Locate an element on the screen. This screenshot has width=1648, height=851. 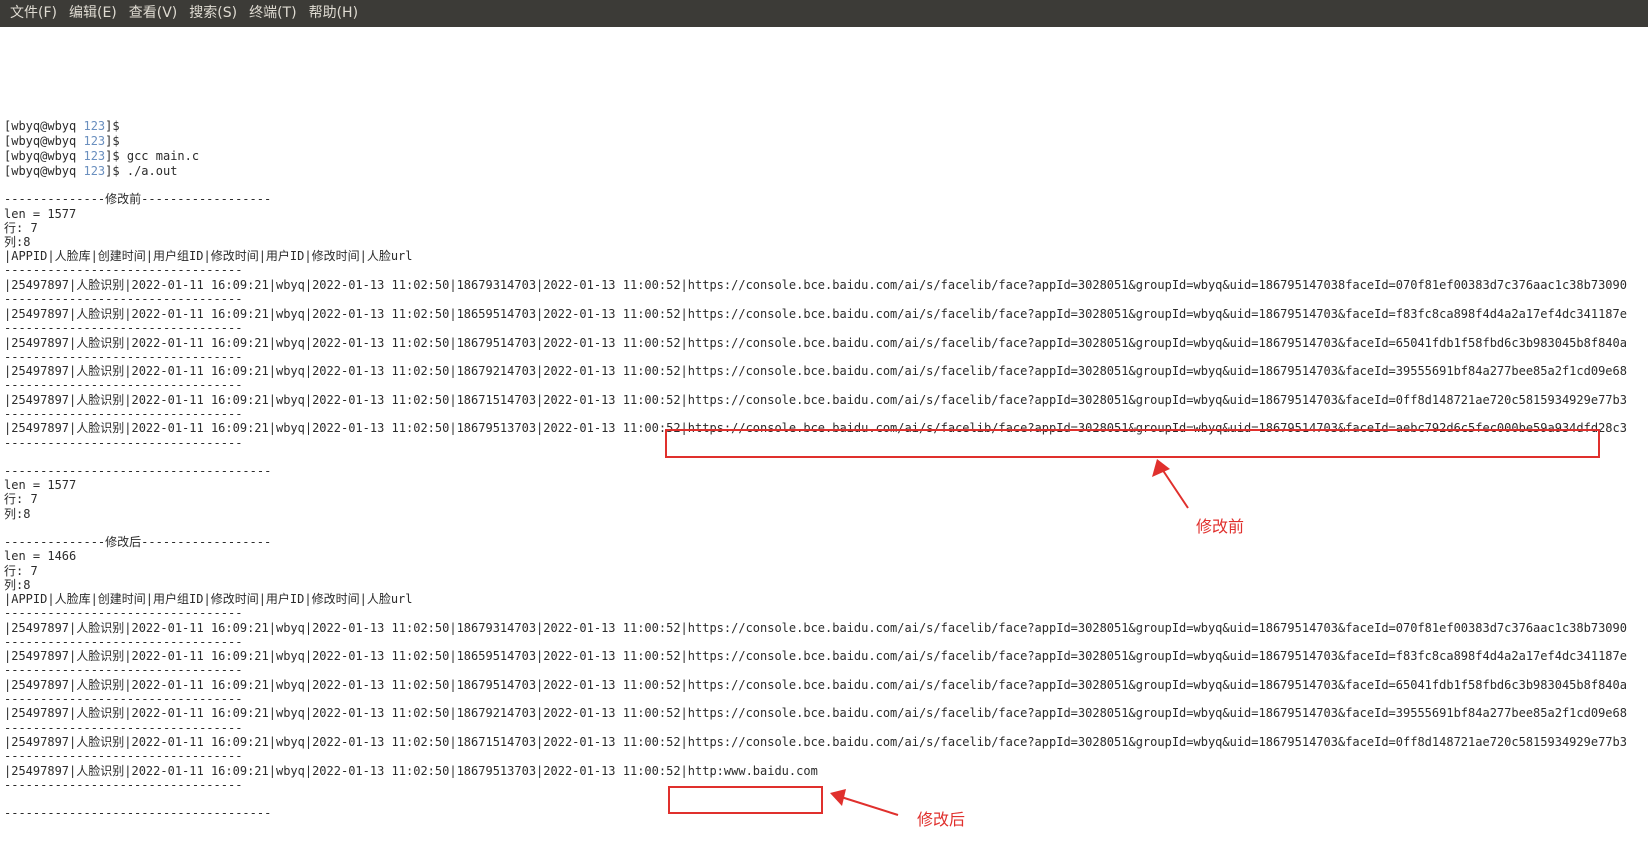
menu-help: 帮助(H) is located at coordinates (333, 13).